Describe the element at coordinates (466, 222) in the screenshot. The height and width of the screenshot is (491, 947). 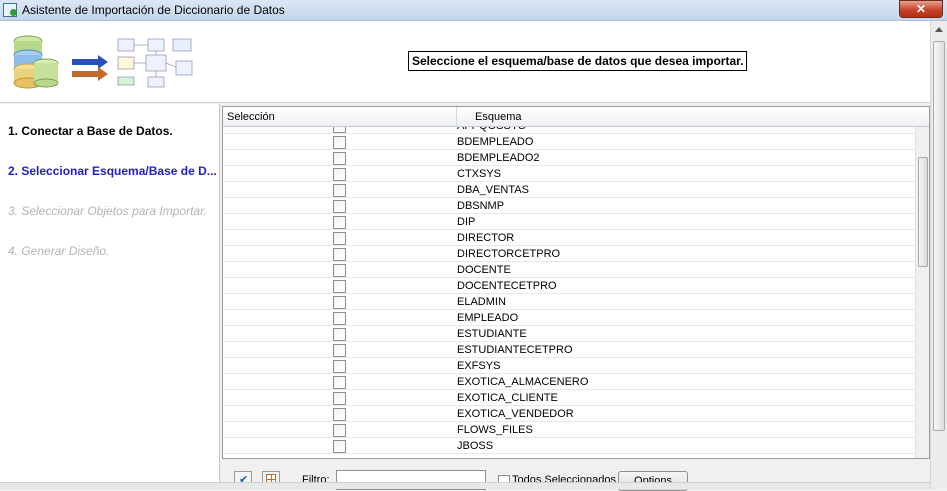
I see `schema-name: DIP` at that location.